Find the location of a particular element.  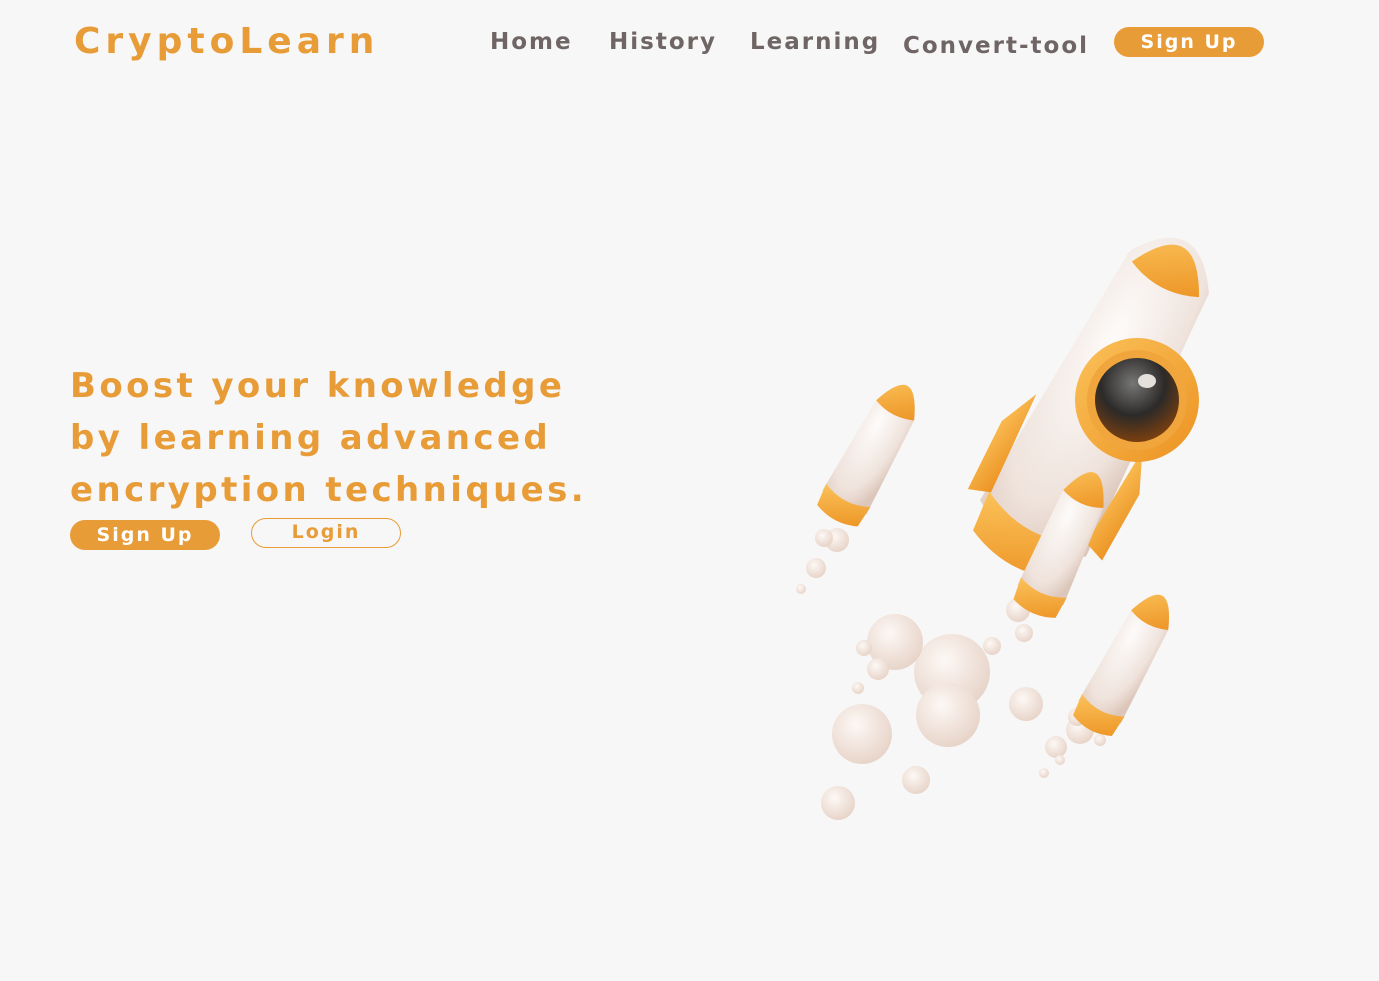

nav-history: History is located at coordinates (663, 42).